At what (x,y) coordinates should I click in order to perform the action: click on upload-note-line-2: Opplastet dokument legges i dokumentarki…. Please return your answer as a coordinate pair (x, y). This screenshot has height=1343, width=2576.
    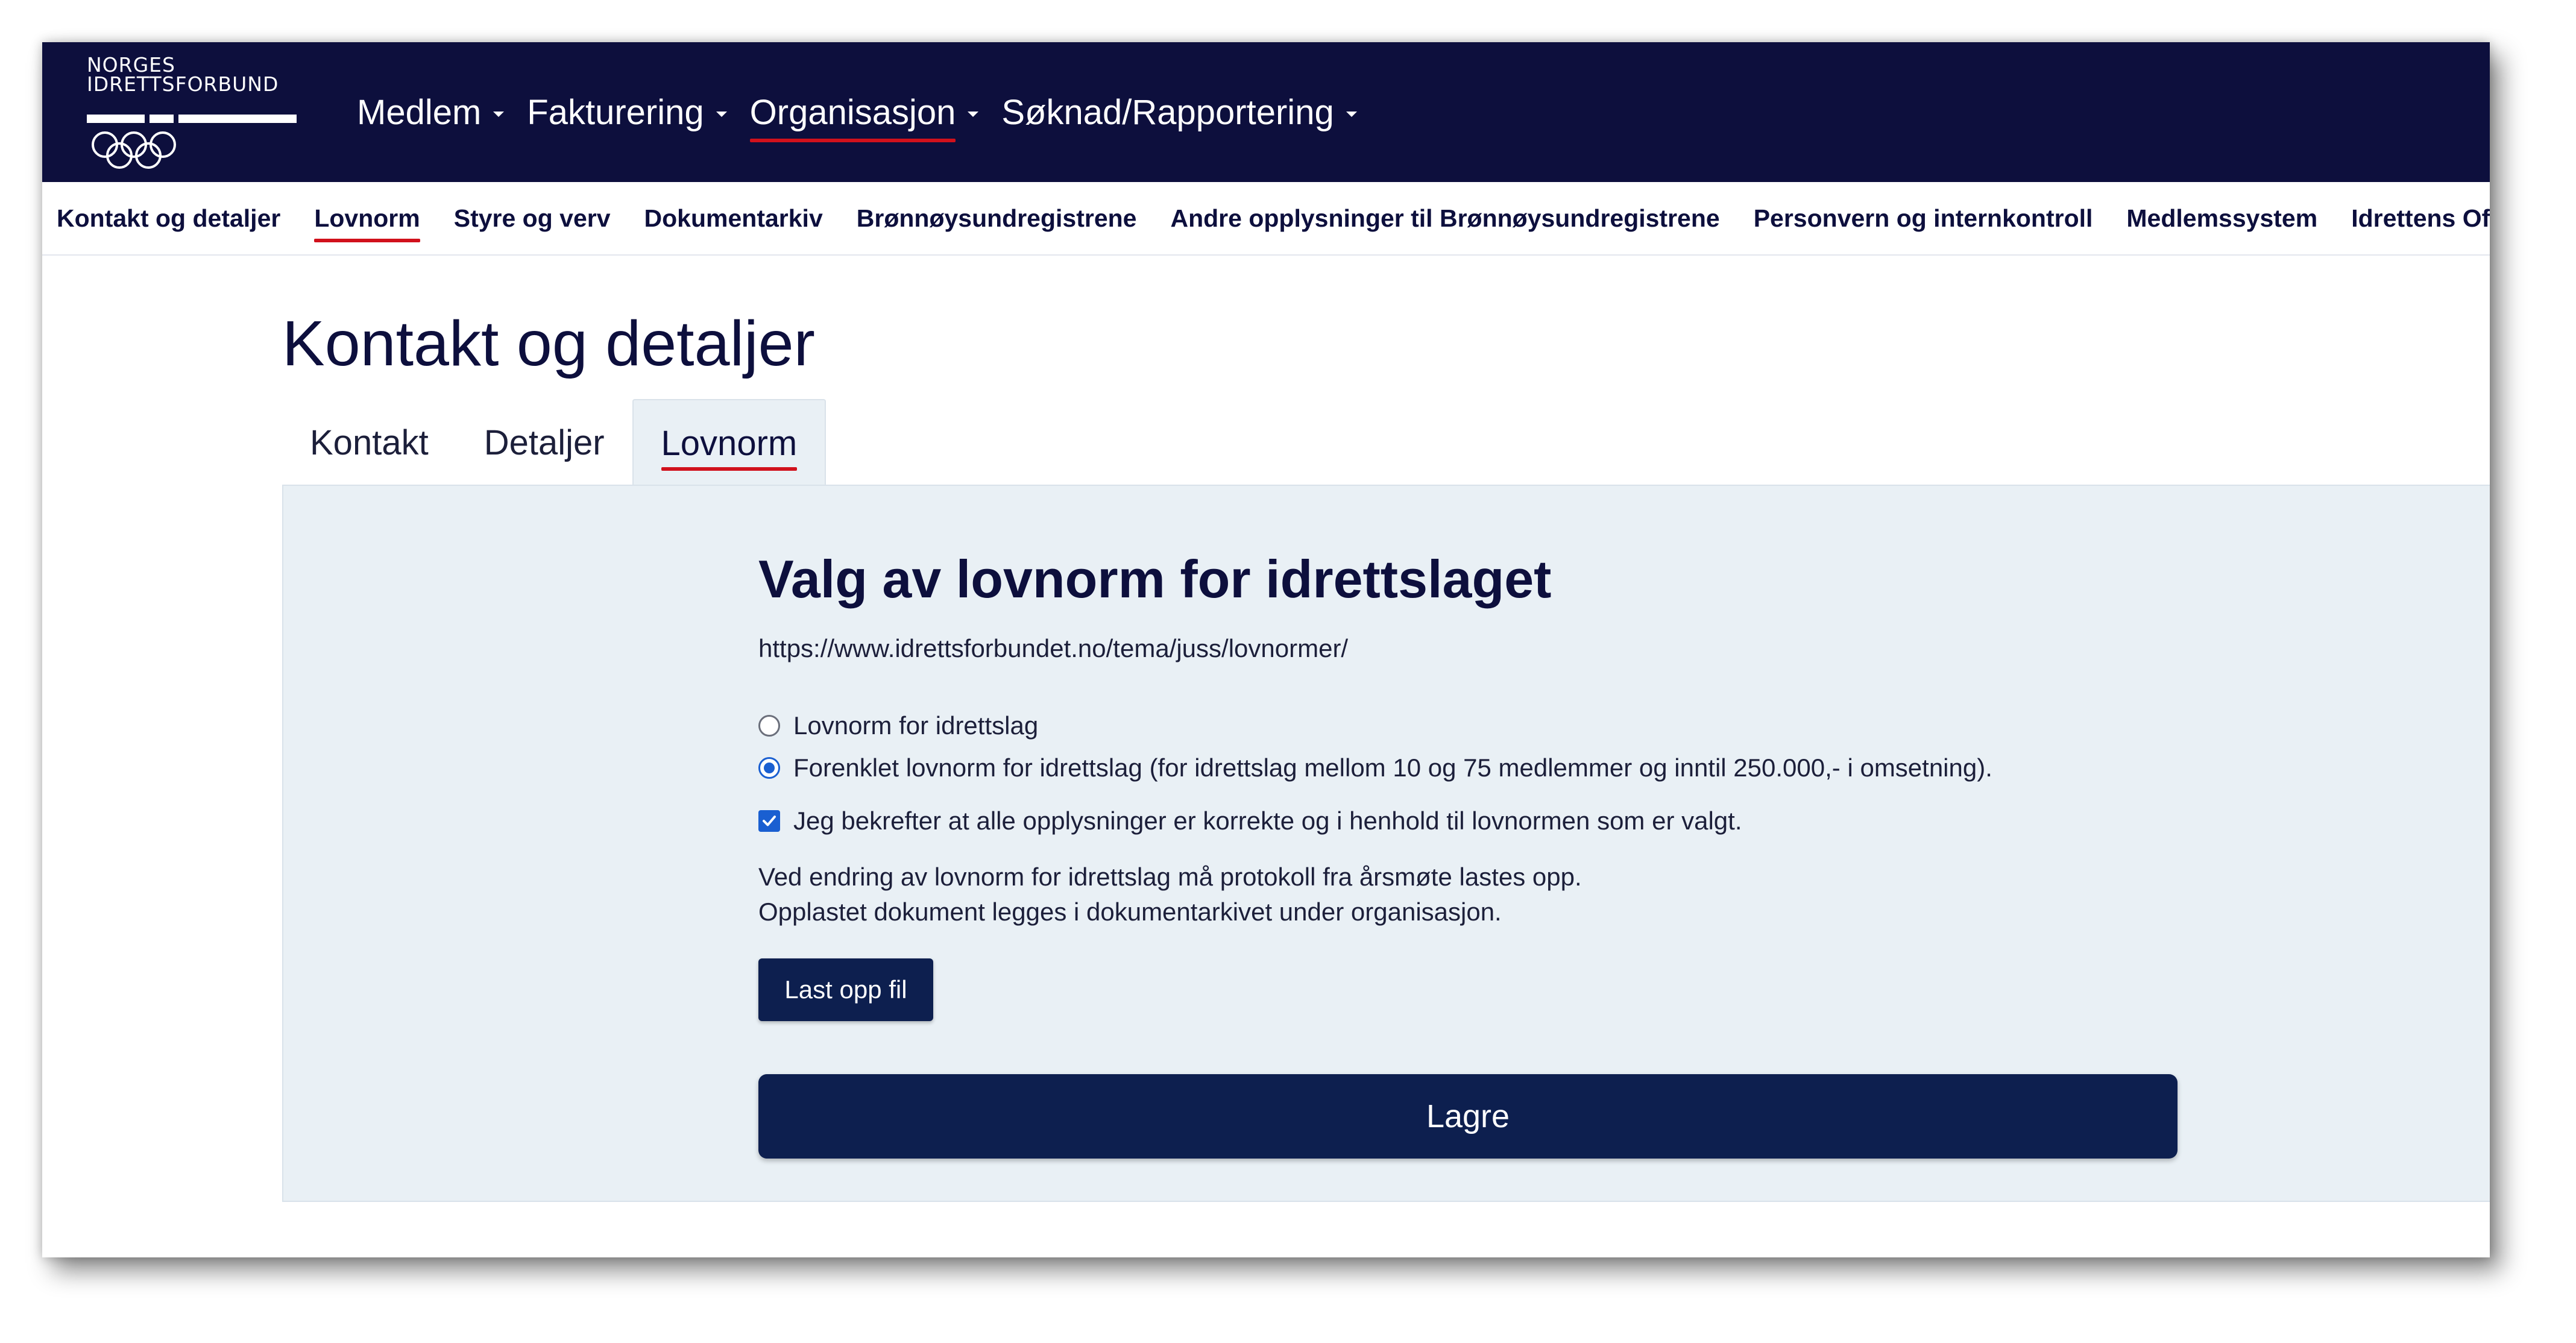
    Looking at the image, I should click on (1130, 912).